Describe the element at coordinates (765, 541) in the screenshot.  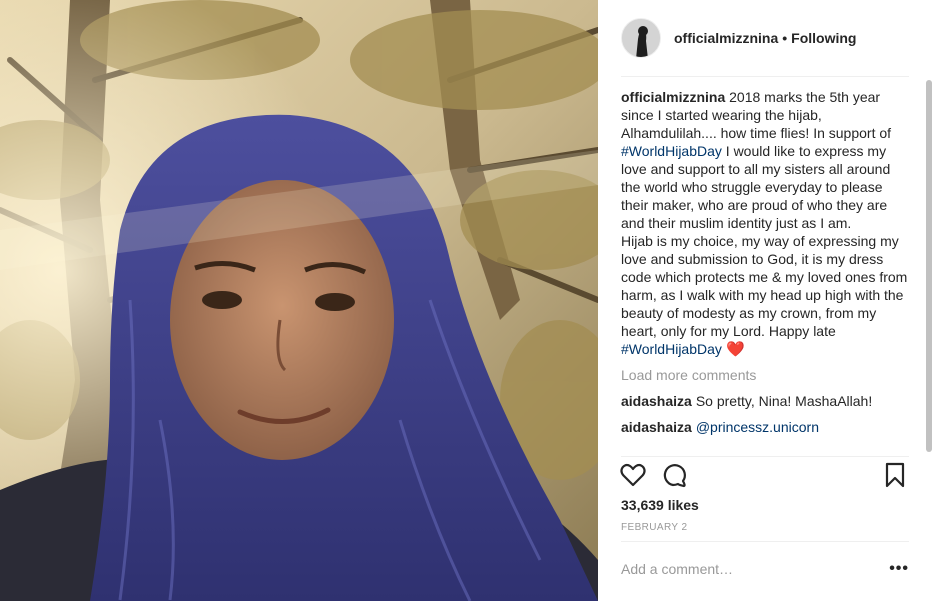
I see `comment-box-divider` at that location.